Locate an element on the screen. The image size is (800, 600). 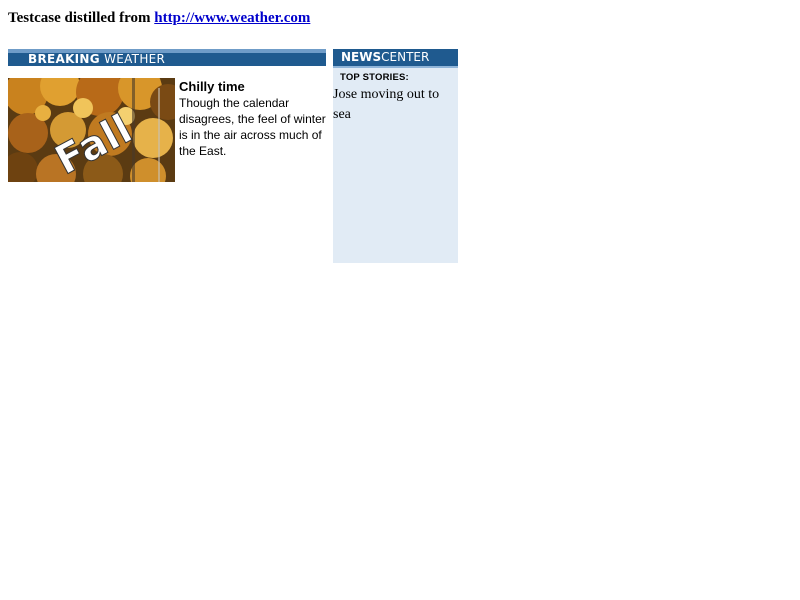
breaking-weather-banner: BREAKING WEATHER is located at coordinates (167, 57).